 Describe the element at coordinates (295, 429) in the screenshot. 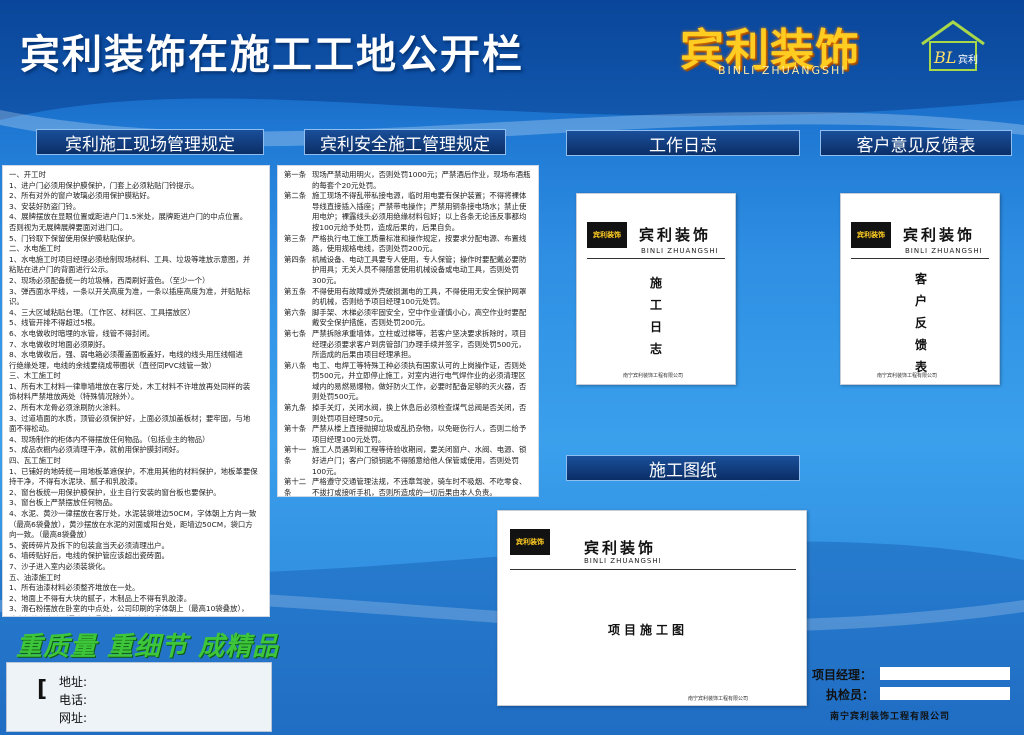

I see `safety-rule-number: 第十条` at that location.